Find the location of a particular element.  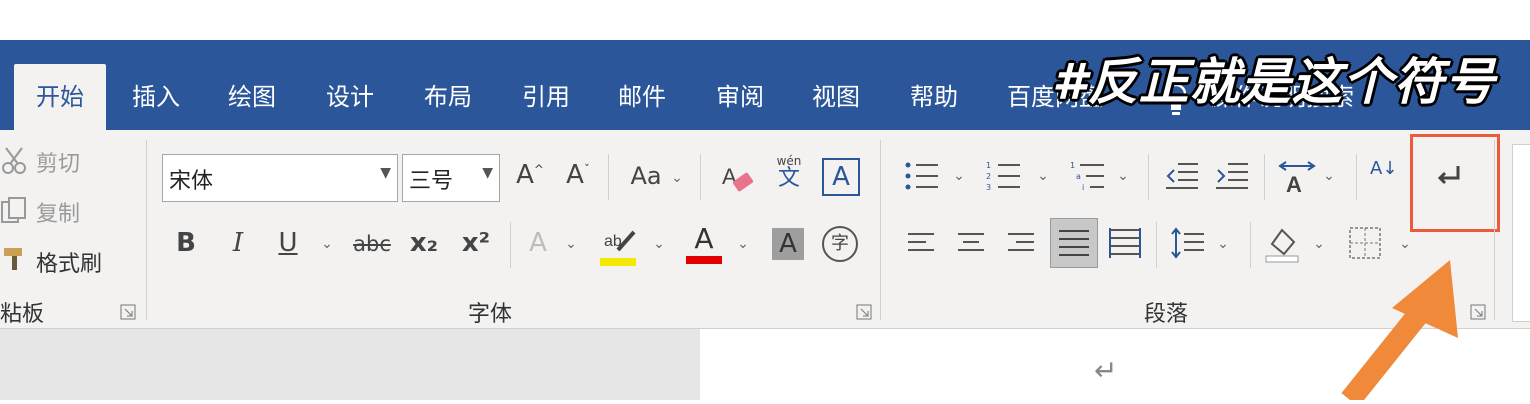

multilevel-icon: 1ai is located at coordinates (1088, 176).